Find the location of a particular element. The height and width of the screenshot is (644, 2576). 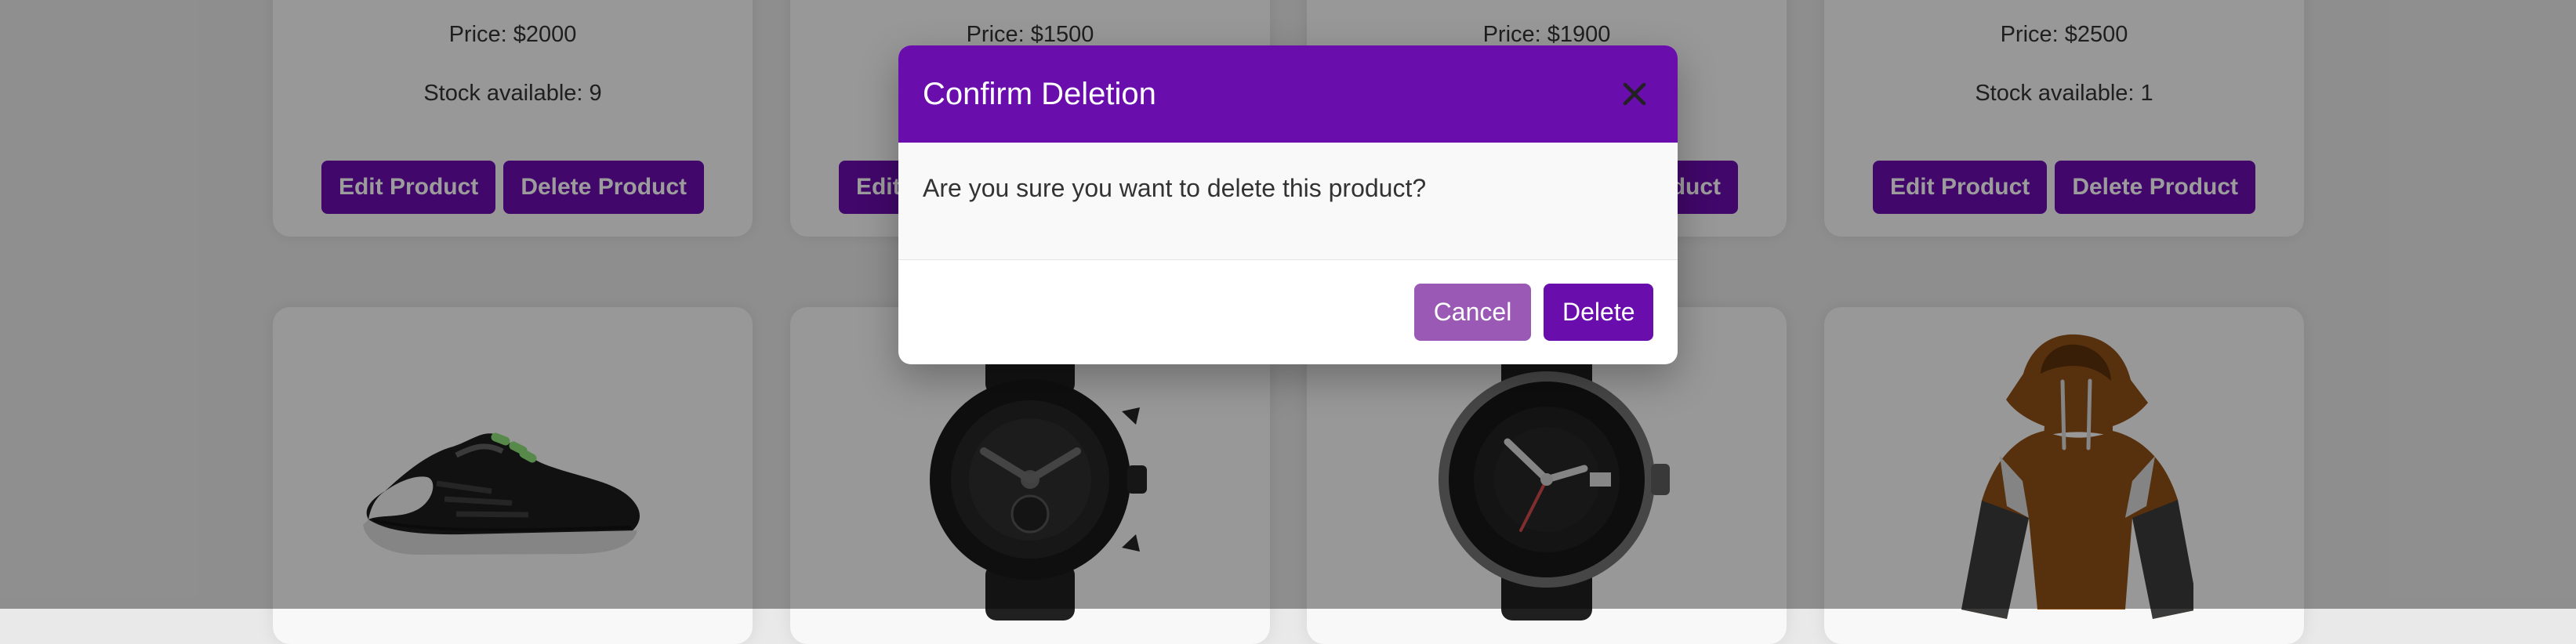

close-button is located at coordinates (1635, 94).